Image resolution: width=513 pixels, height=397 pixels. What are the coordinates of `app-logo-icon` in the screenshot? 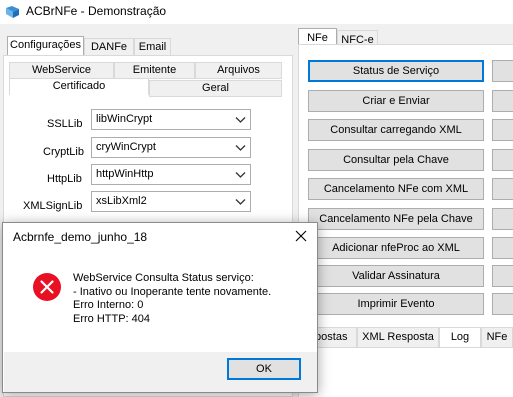 It's located at (12, 12).